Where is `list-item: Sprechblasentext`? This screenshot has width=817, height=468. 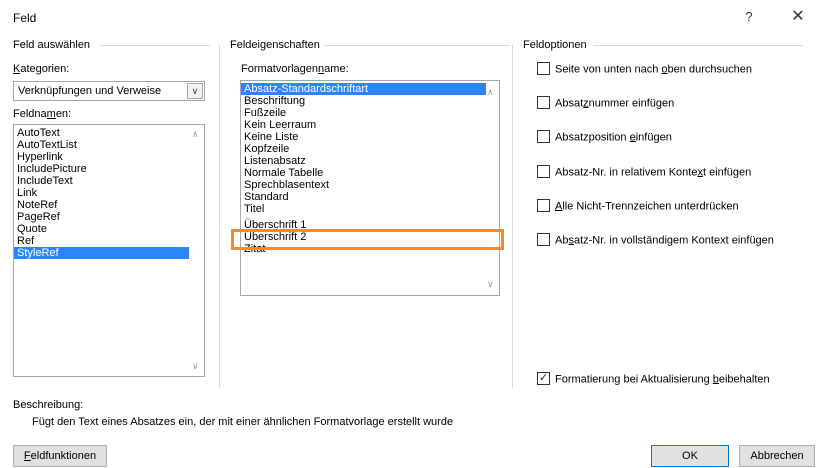
list-item: Sprechblasentext is located at coordinates (363, 185).